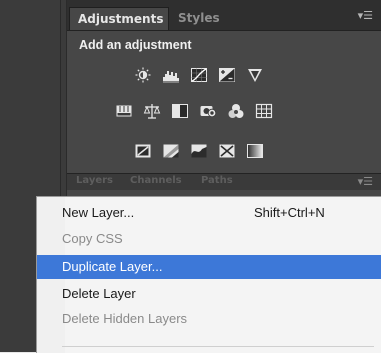 The height and width of the screenshot is (353, 381). I want to click on add-adjustment-heading: Add an adjustment, so click(135, 45).